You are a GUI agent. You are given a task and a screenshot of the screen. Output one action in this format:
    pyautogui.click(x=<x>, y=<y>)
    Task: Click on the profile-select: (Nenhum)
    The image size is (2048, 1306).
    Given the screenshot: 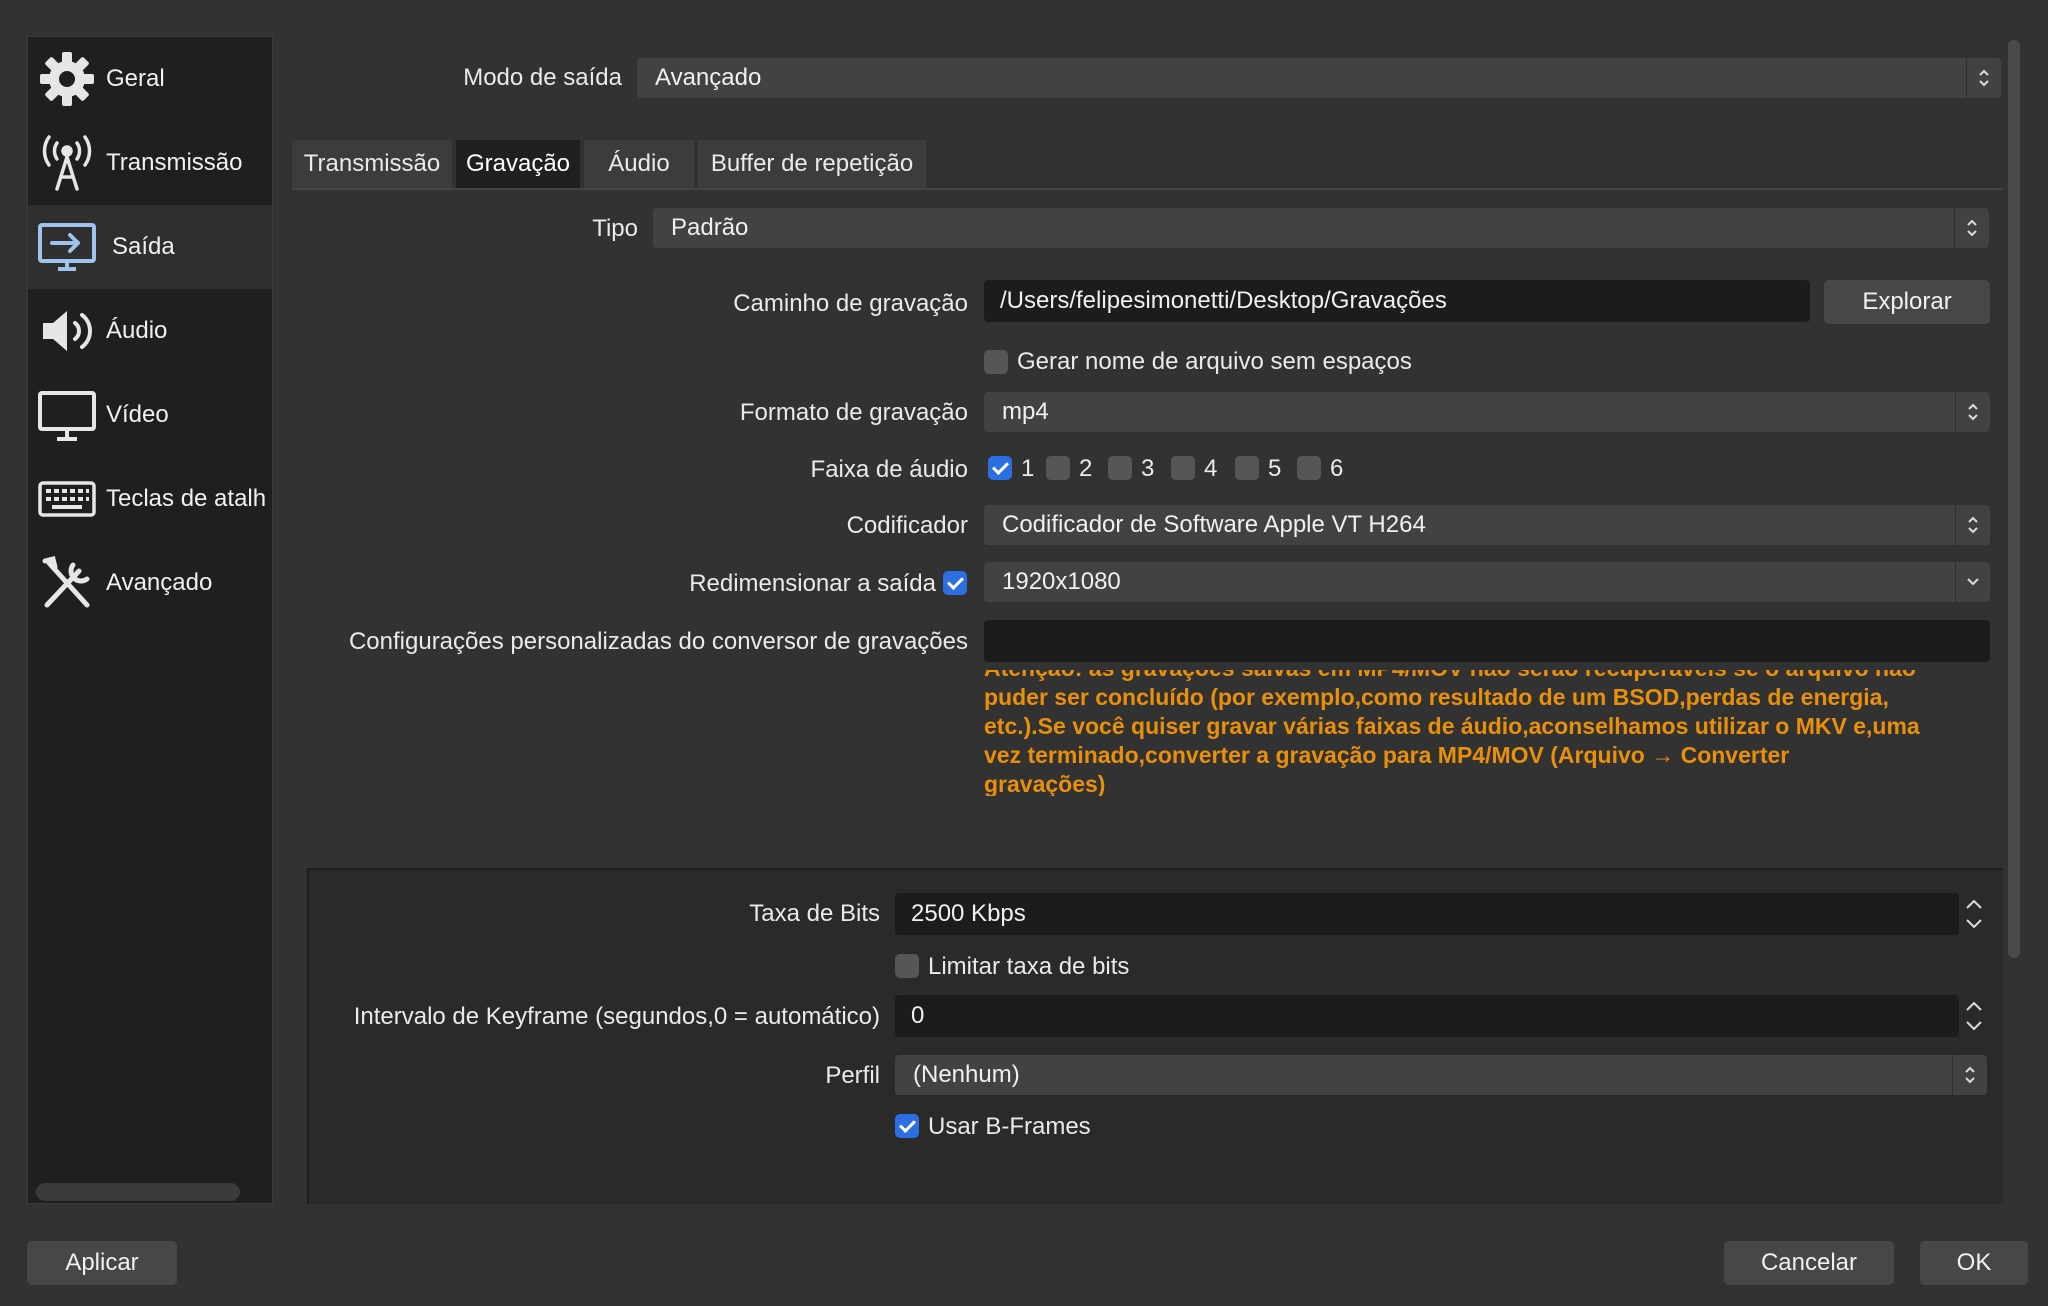 What is the action you would take?
    pyautogui.click(x=1441, y=1075)
    